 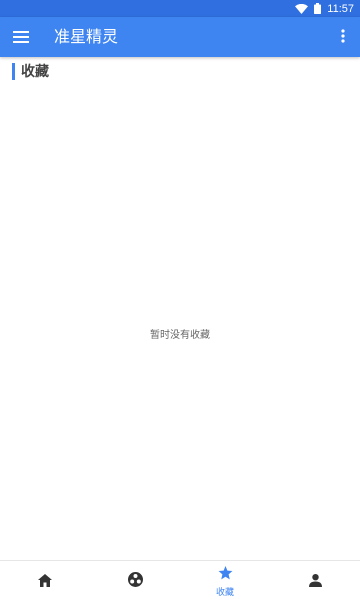 I want to click on more-vert-icon, so click(x=343, y=37).